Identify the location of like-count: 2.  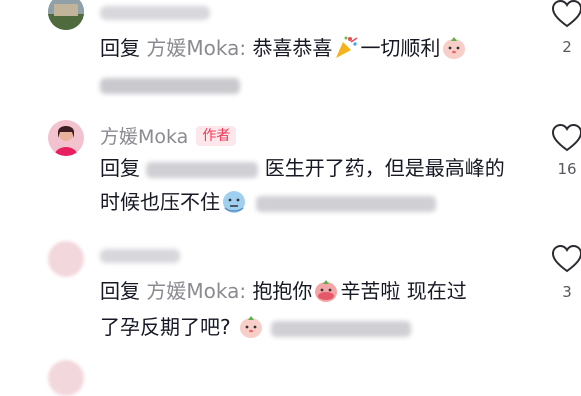
(567, 47).